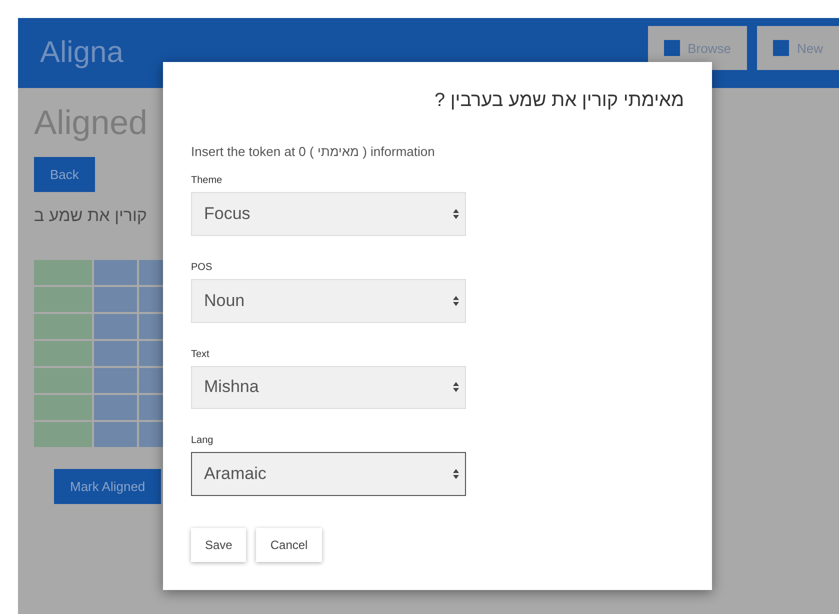  What do you see at coordinates (200, 354) in the screenshot?
I see `field-label: Text` at bounding box center [200, 354].